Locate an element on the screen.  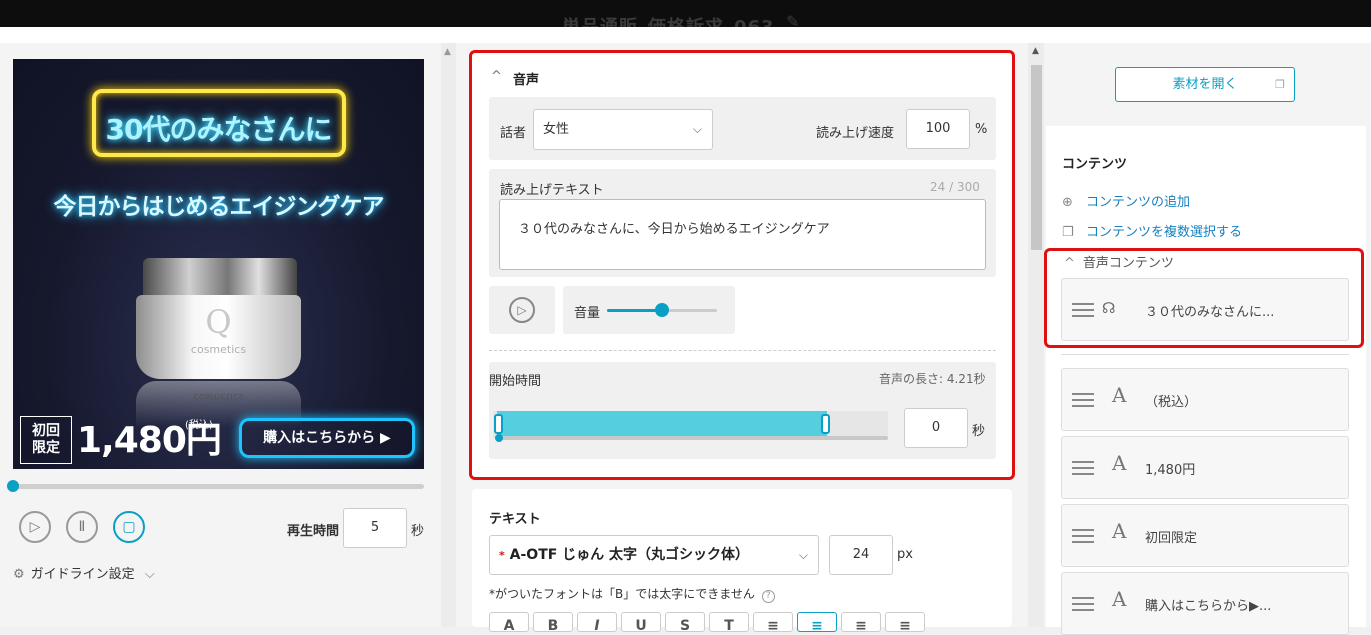
list-item: A （税込） is located at coordinates (1205, 399).